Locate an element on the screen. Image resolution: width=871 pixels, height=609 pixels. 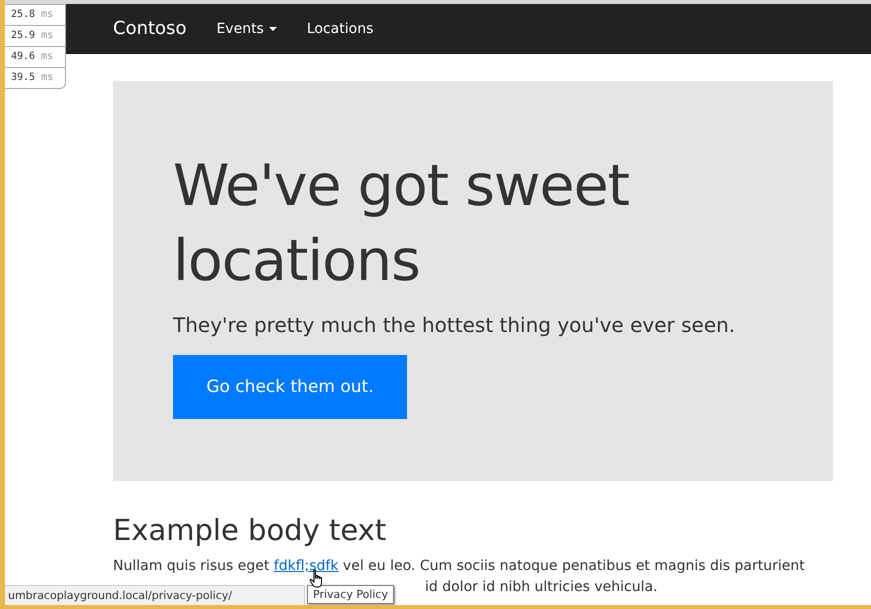
timing-row: 25.9 ms is located at coordinates (35, 36).